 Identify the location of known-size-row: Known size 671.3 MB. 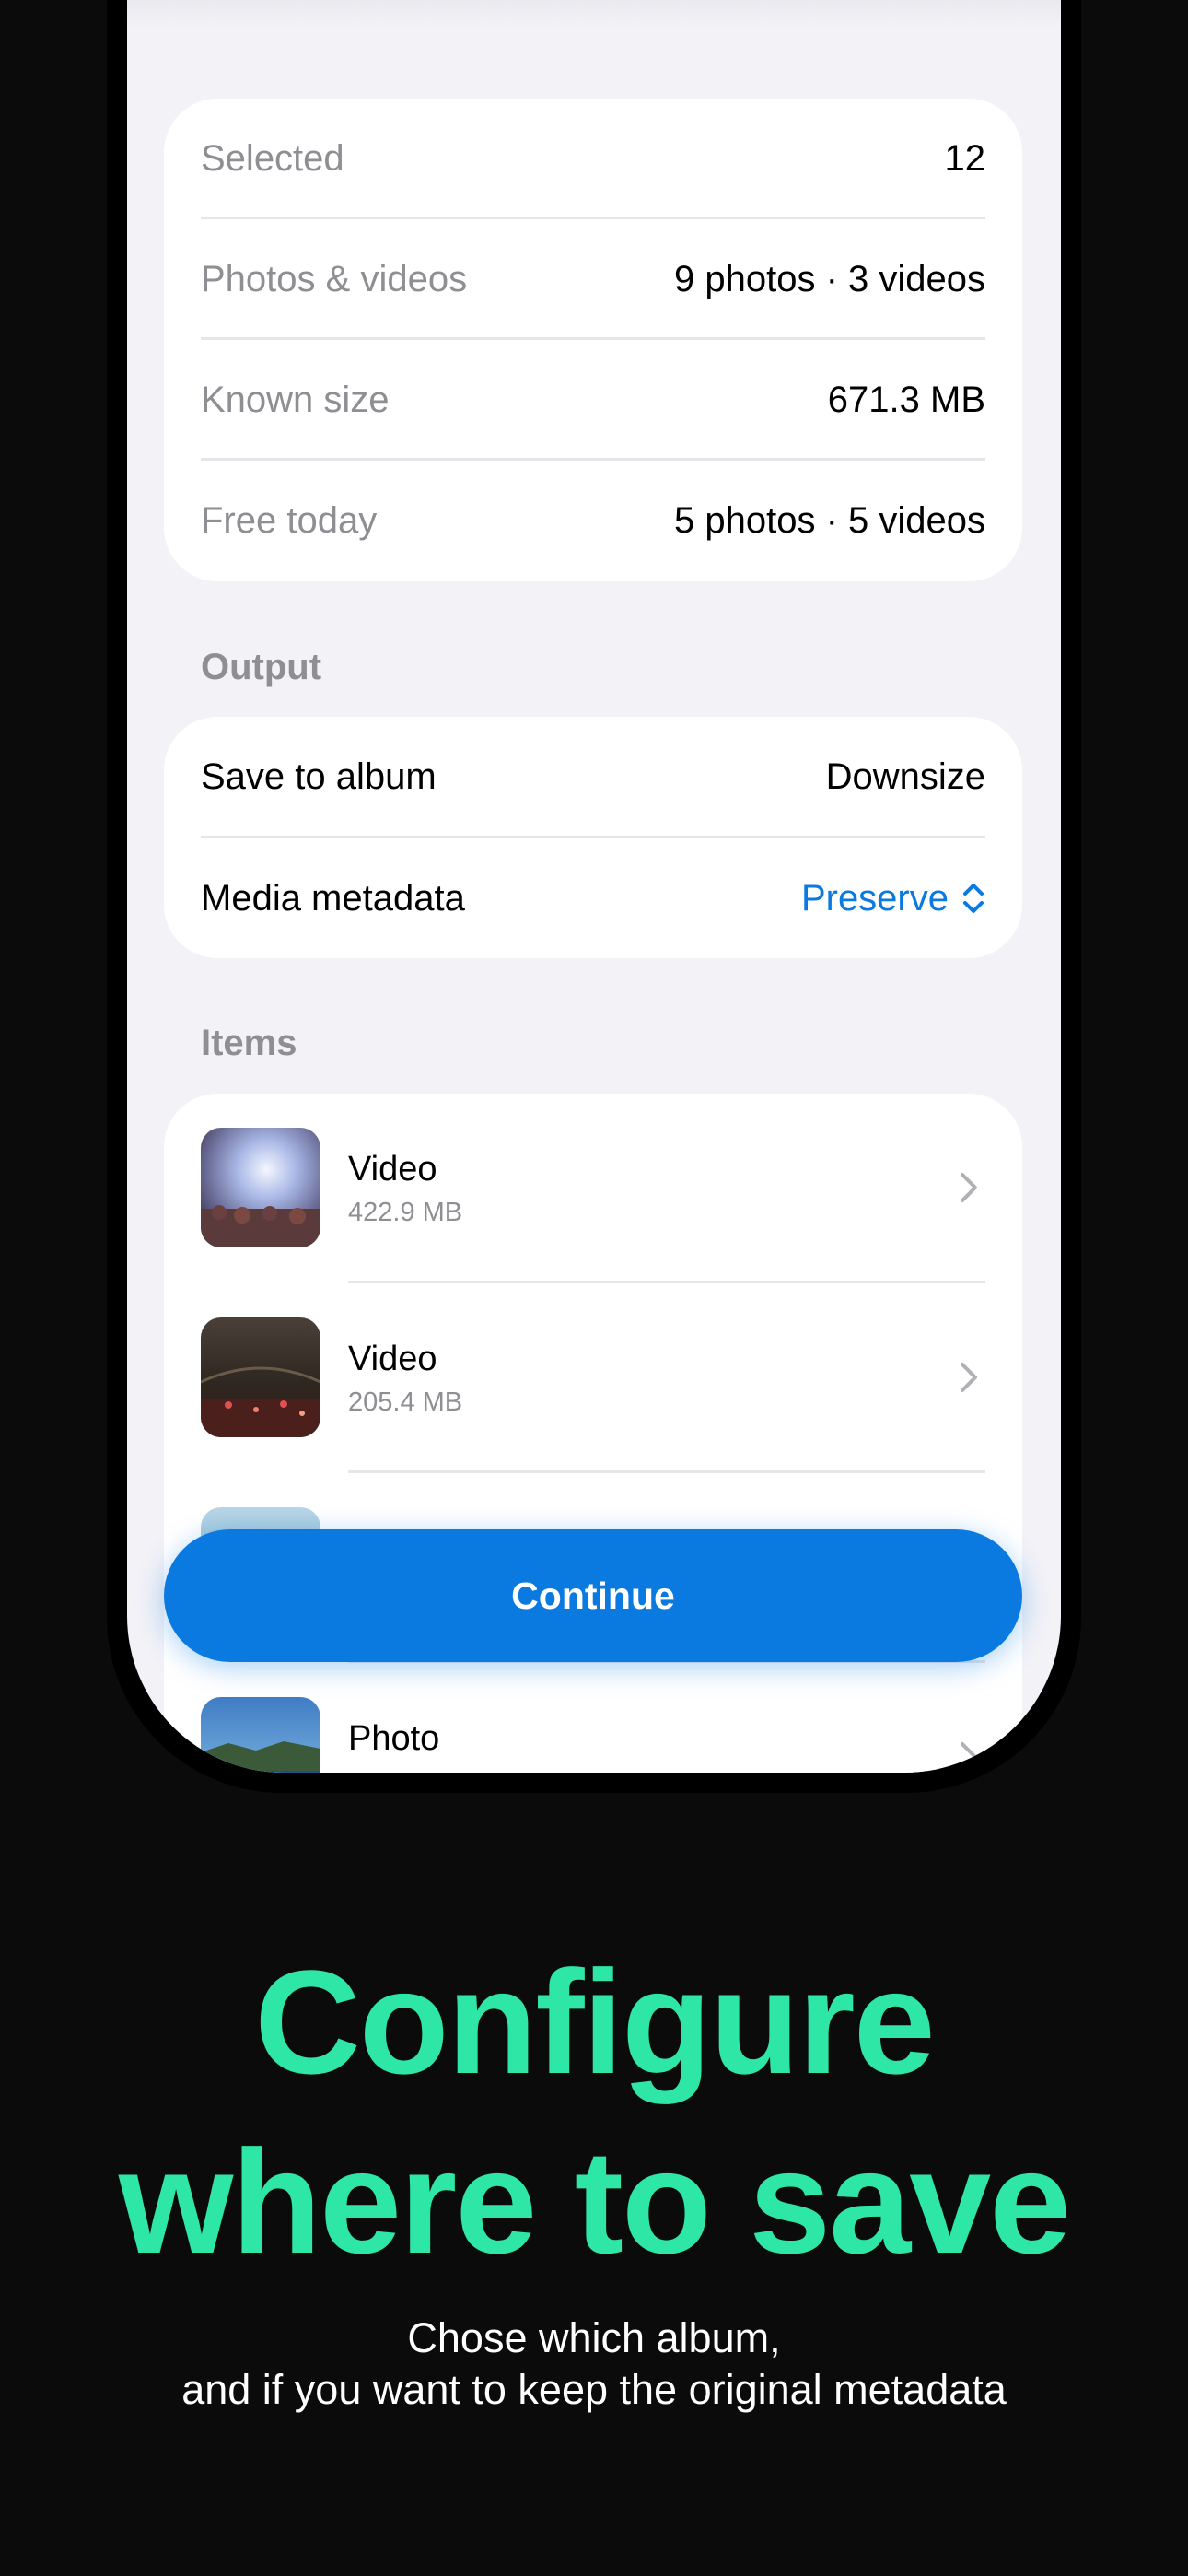
(593, 400).